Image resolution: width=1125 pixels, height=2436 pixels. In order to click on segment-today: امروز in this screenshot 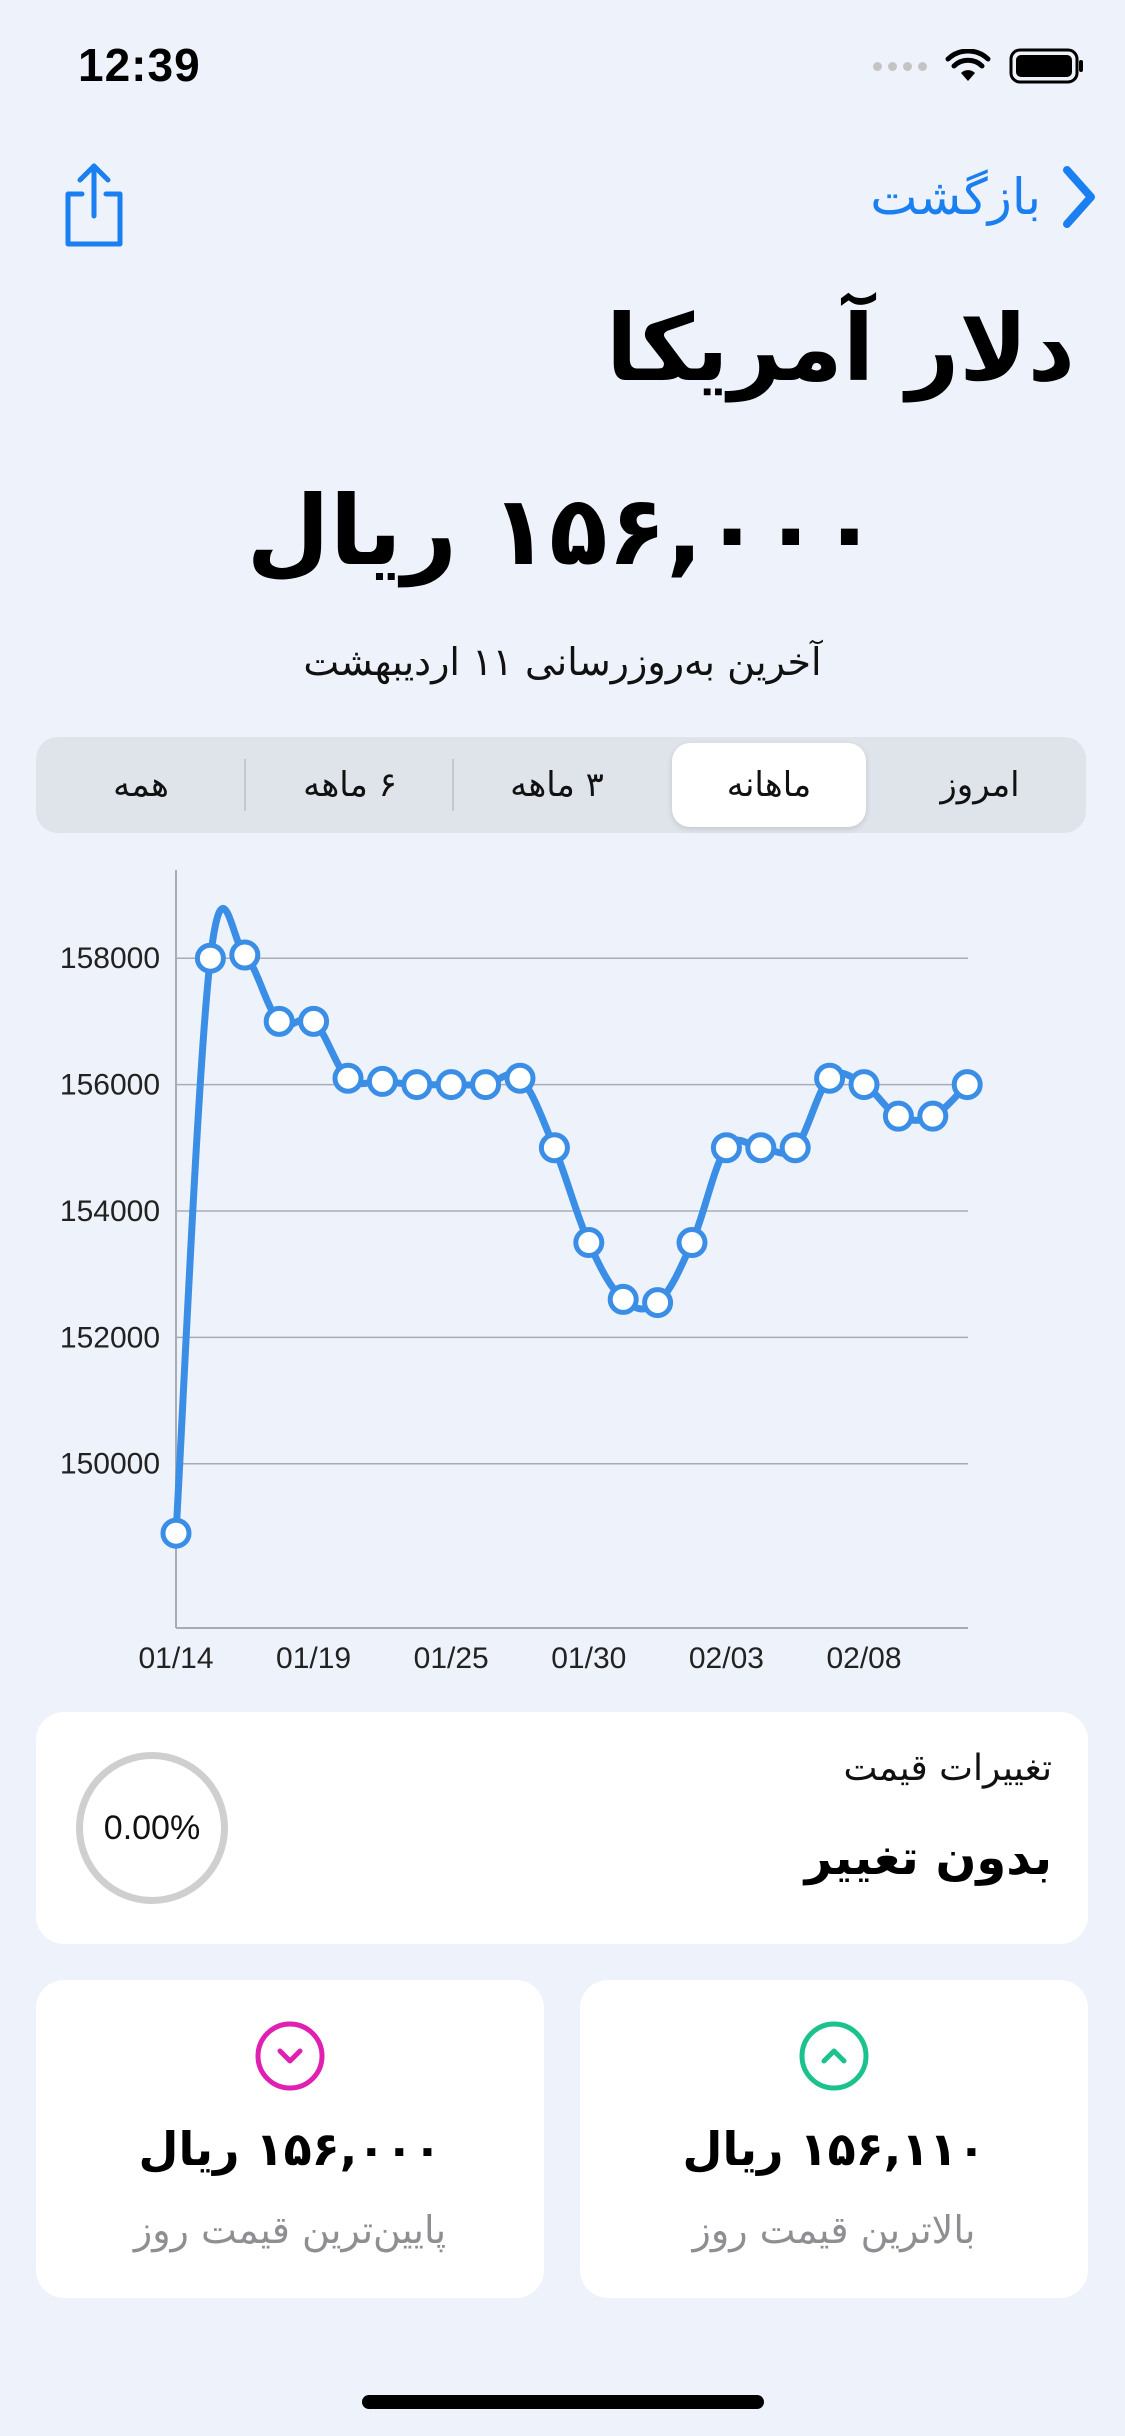, I will do `click(980, 785)`.